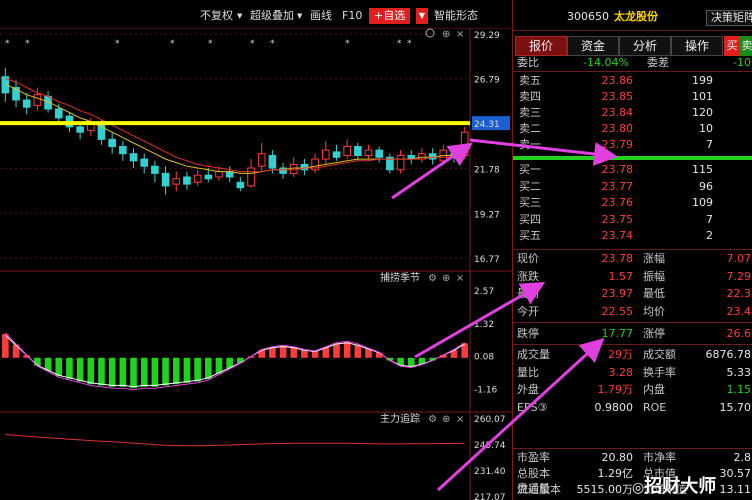  What do you see at coordinates (490, 496) in the screenshot?
I see `ind2-axis-label: 217.07` at bounding box center [490, 496].